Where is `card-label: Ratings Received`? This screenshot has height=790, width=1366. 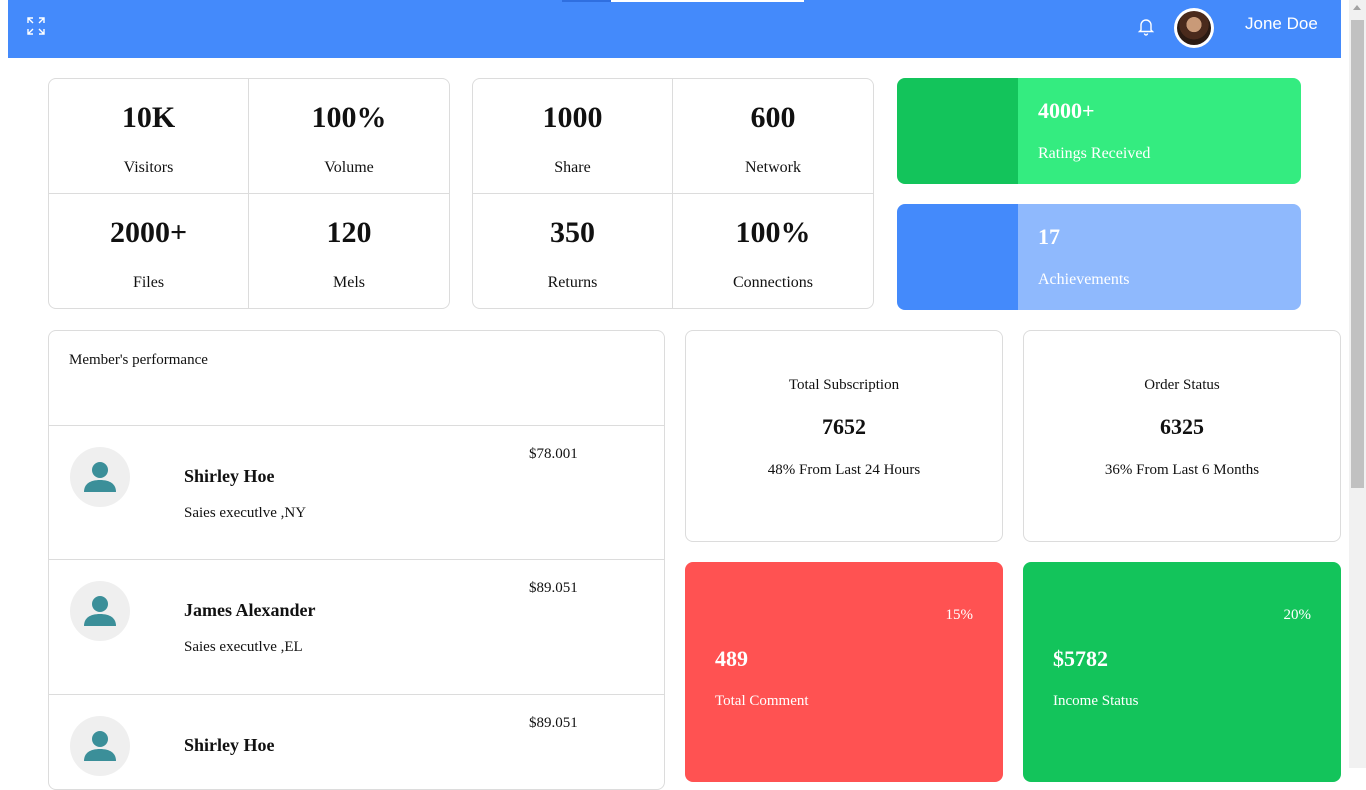 card-label: Ratings Received is located at coordinates (1094, 153).